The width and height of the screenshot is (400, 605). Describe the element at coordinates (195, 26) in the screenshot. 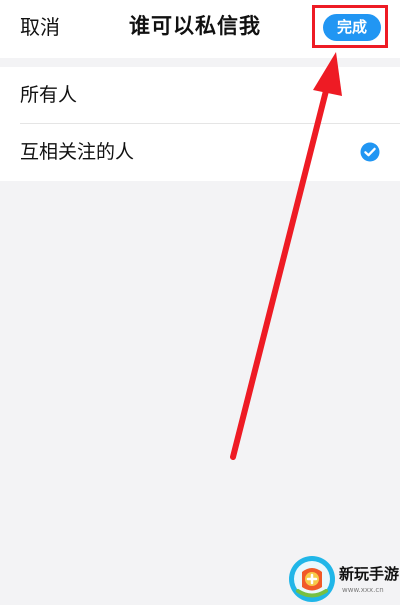

I see `page-title: 谁可以私信我` at that location.